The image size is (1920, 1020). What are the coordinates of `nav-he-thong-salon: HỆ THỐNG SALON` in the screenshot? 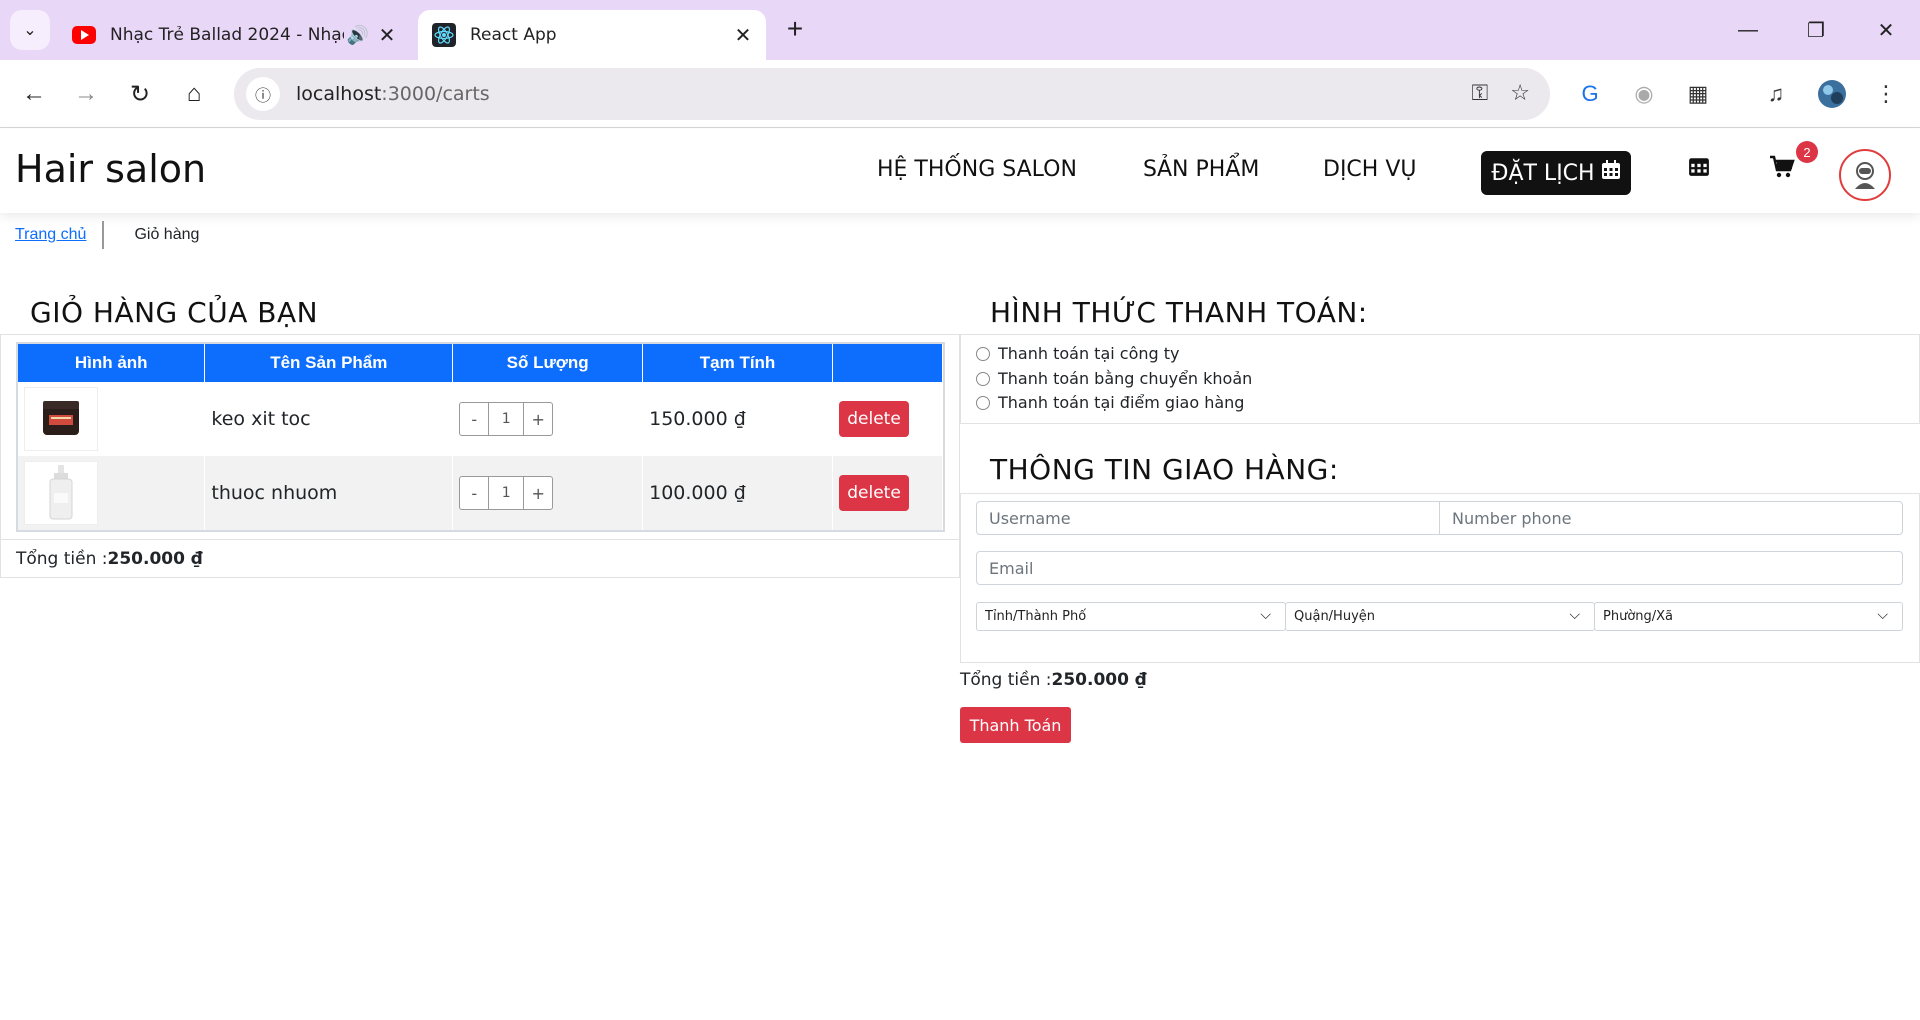 It's located at (977, 169).